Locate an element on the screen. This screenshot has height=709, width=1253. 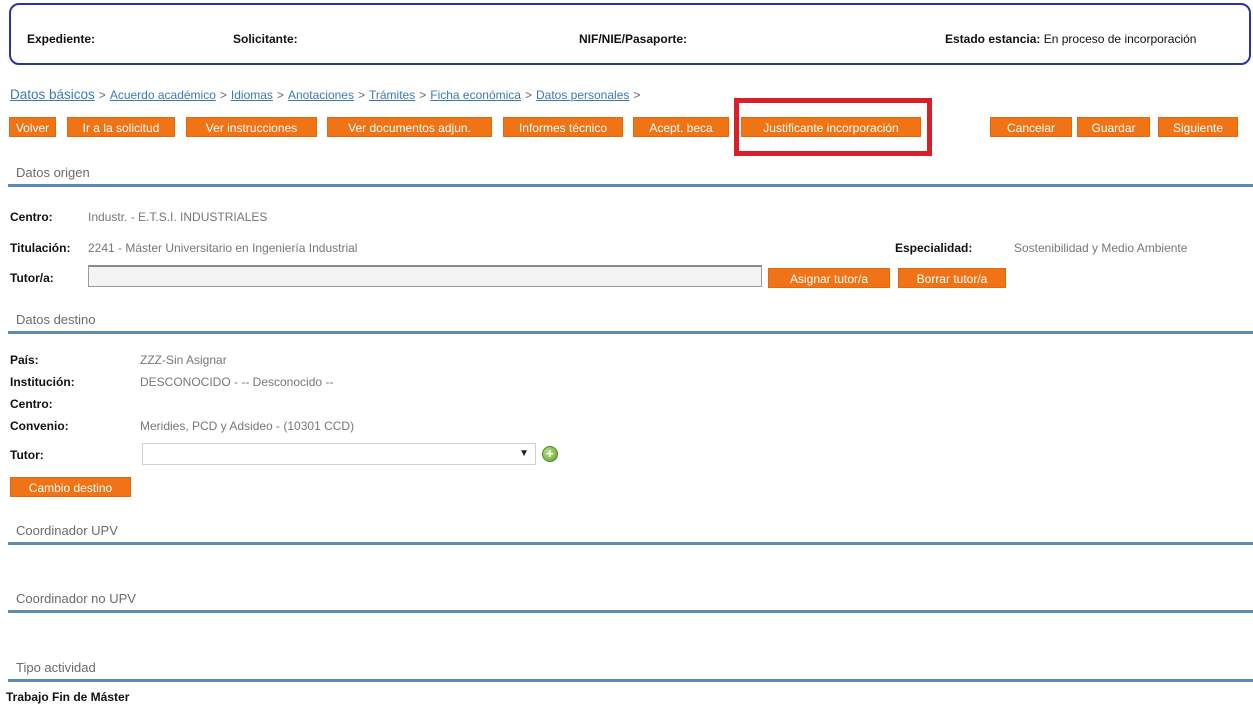
breadcrumb-acuerdo-academico: Acuerdo académico is located at coordinates (163, 95).